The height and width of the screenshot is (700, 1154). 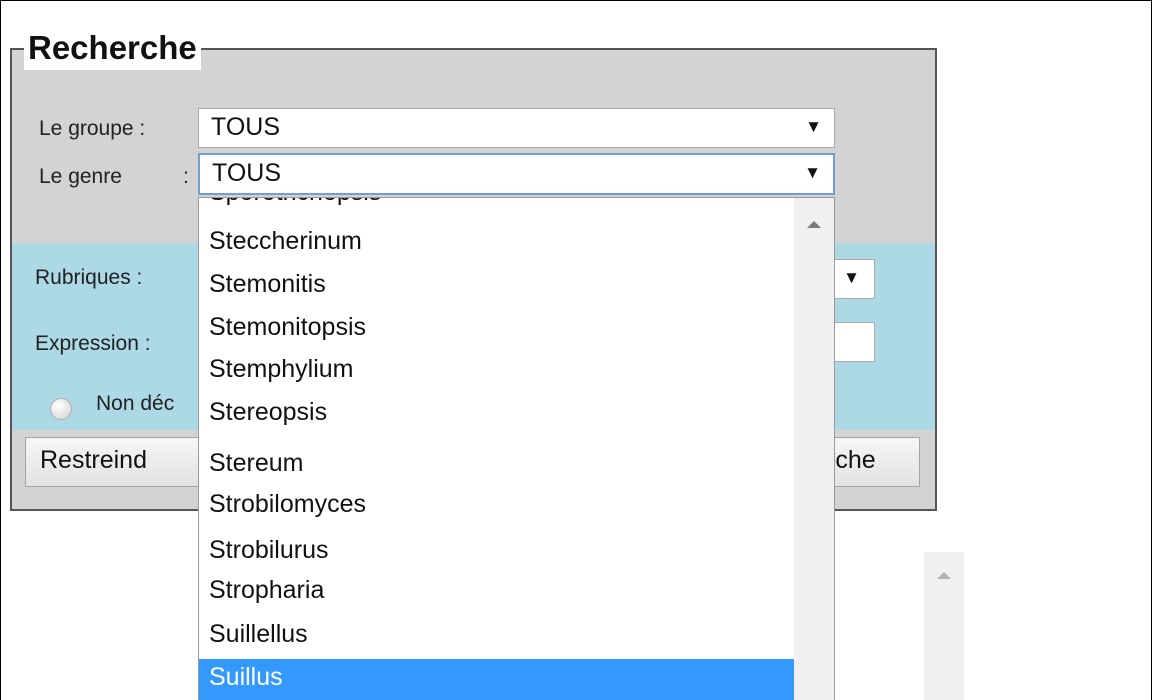 I want to click on dropdown-option: Strobilurus, so click(x=496, y=551).